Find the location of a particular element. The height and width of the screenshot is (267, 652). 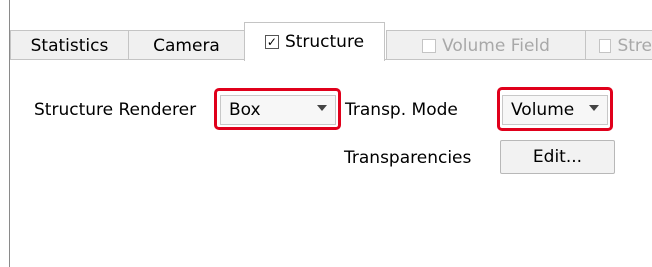

tab-stre-checkbox is located at coordinates (605, 45).